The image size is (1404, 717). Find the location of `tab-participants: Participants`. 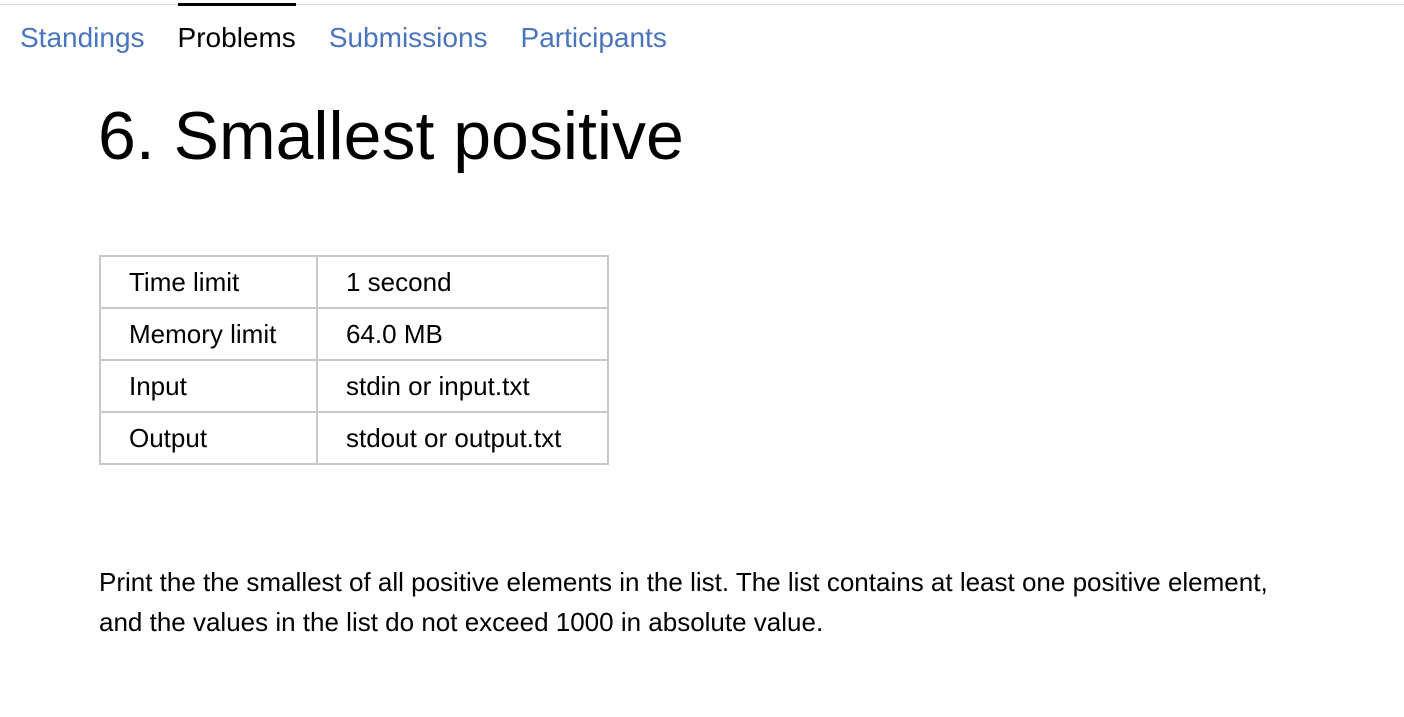

tab-participants: Participants is located at coordinates (594, 28).